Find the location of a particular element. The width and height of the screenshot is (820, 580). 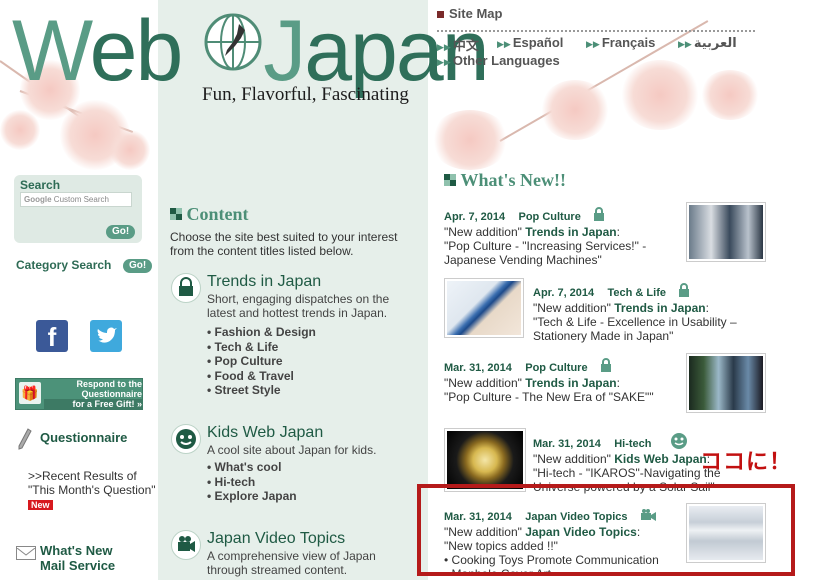

category-search-label: Category Search is located at coordinates (64, 265).